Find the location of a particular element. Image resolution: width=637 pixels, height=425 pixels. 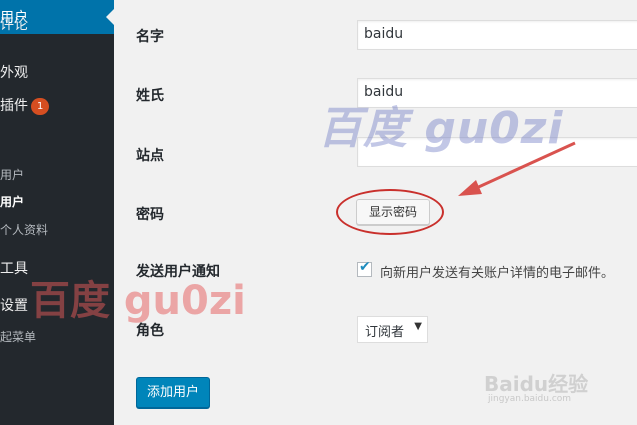

baidu-jingyan-url: jingyan.baidu.com is located at coordinates (530, 399).